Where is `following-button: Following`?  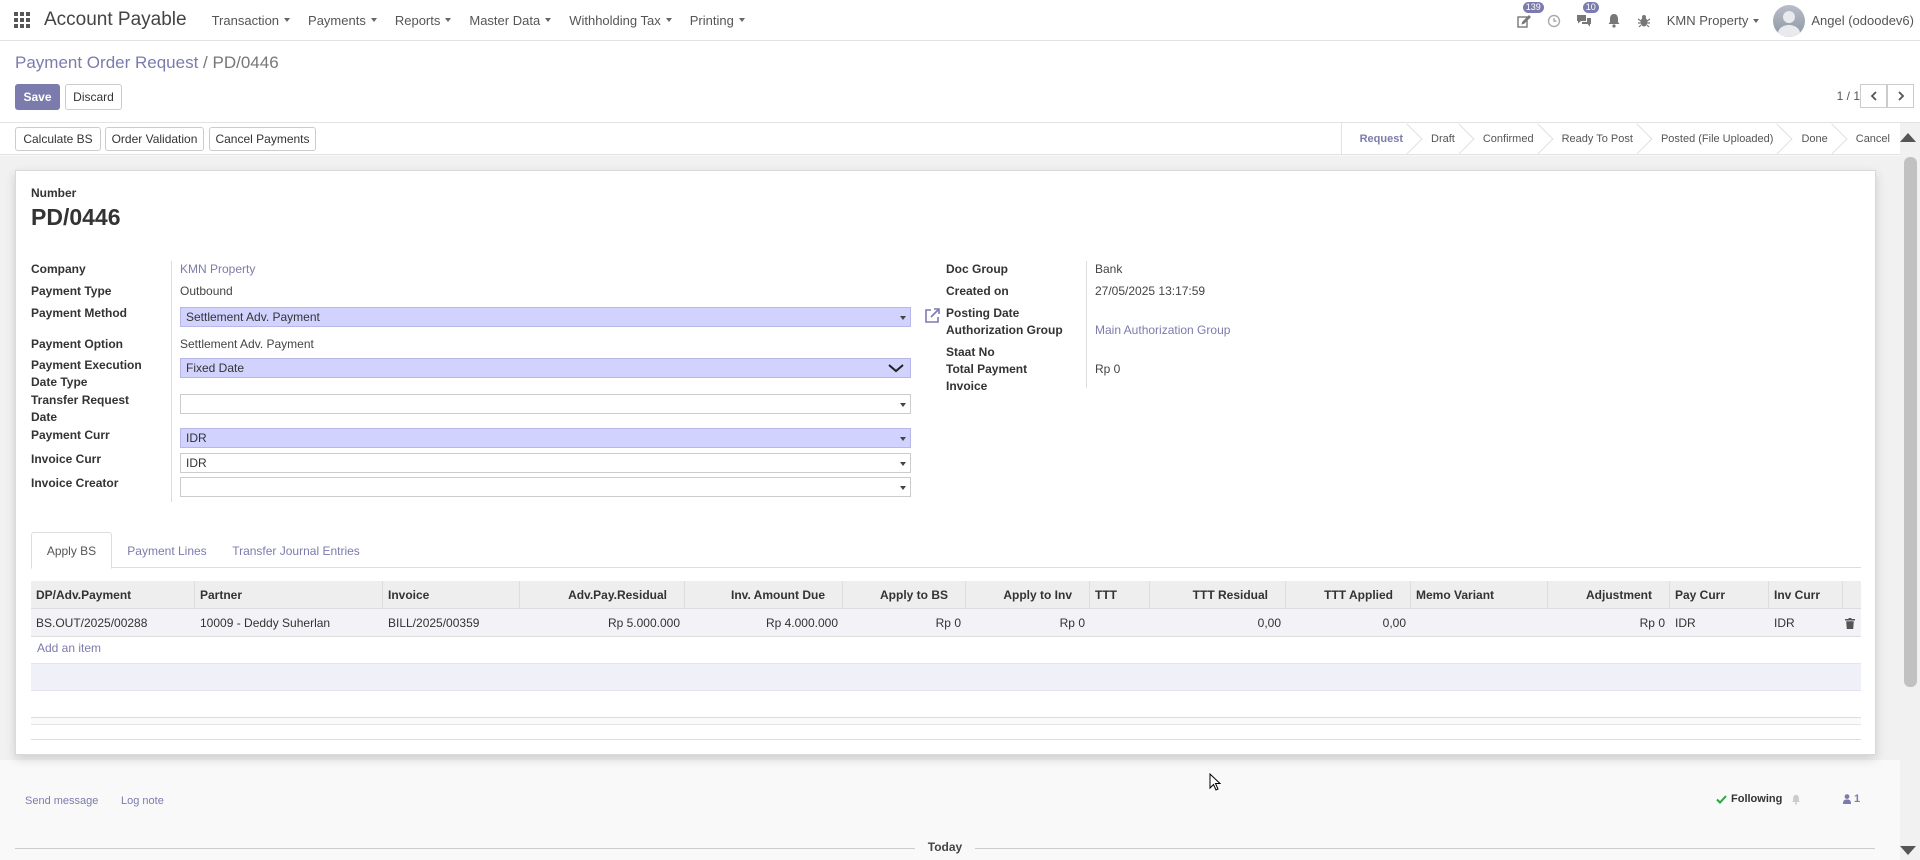
following-button: Following is located at coordinates (1758, 799).